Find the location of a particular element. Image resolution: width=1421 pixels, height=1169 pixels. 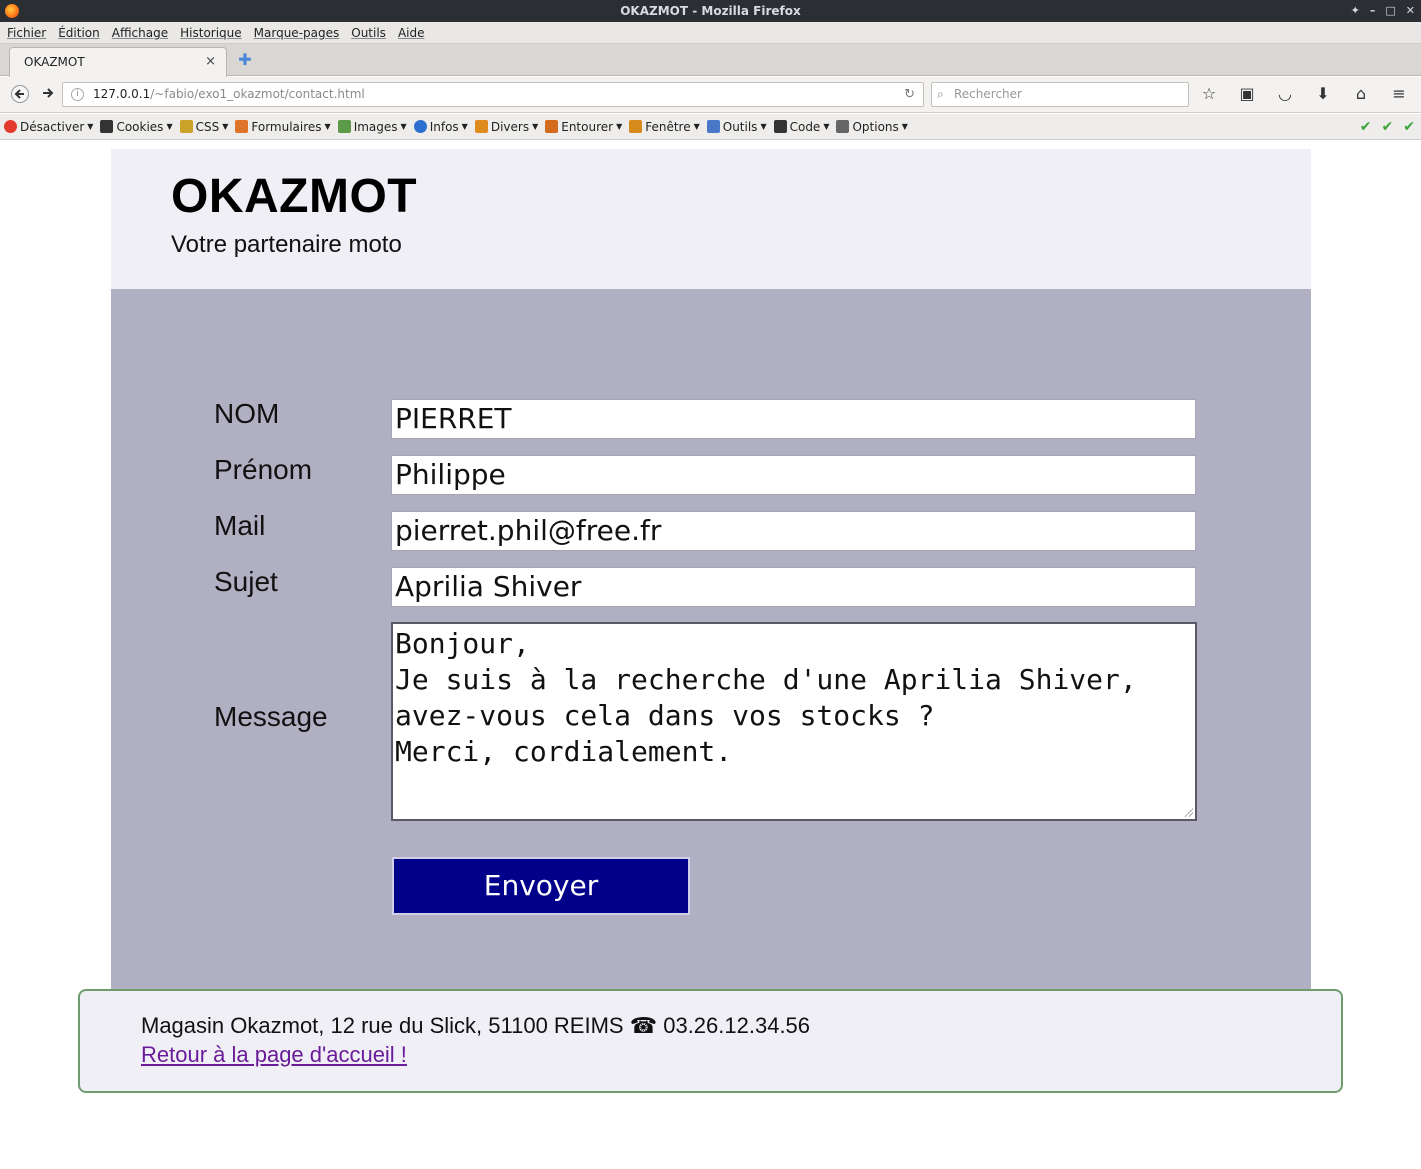

dev-fenetre: Fenêtre ▼ is located at coordinates (664, 126).